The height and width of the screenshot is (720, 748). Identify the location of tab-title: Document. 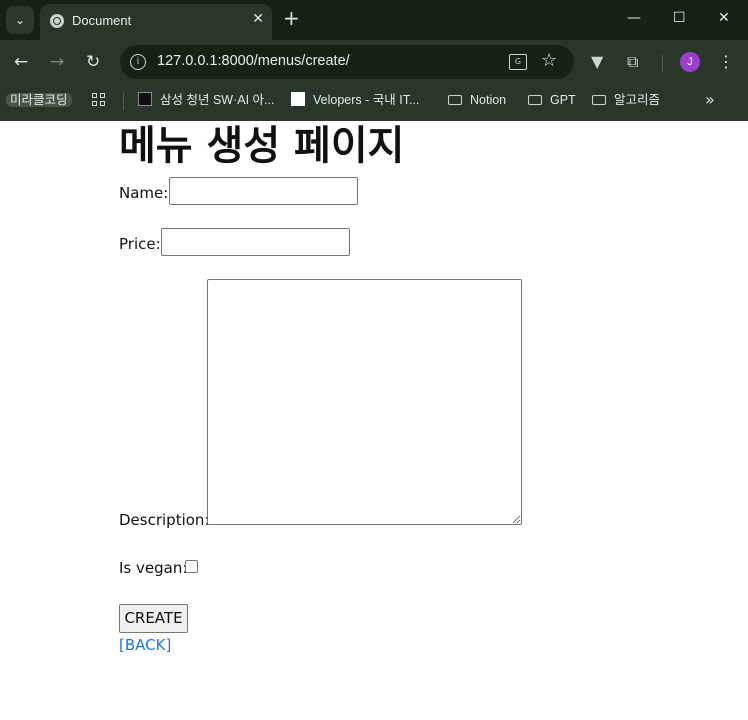
(102, 20).